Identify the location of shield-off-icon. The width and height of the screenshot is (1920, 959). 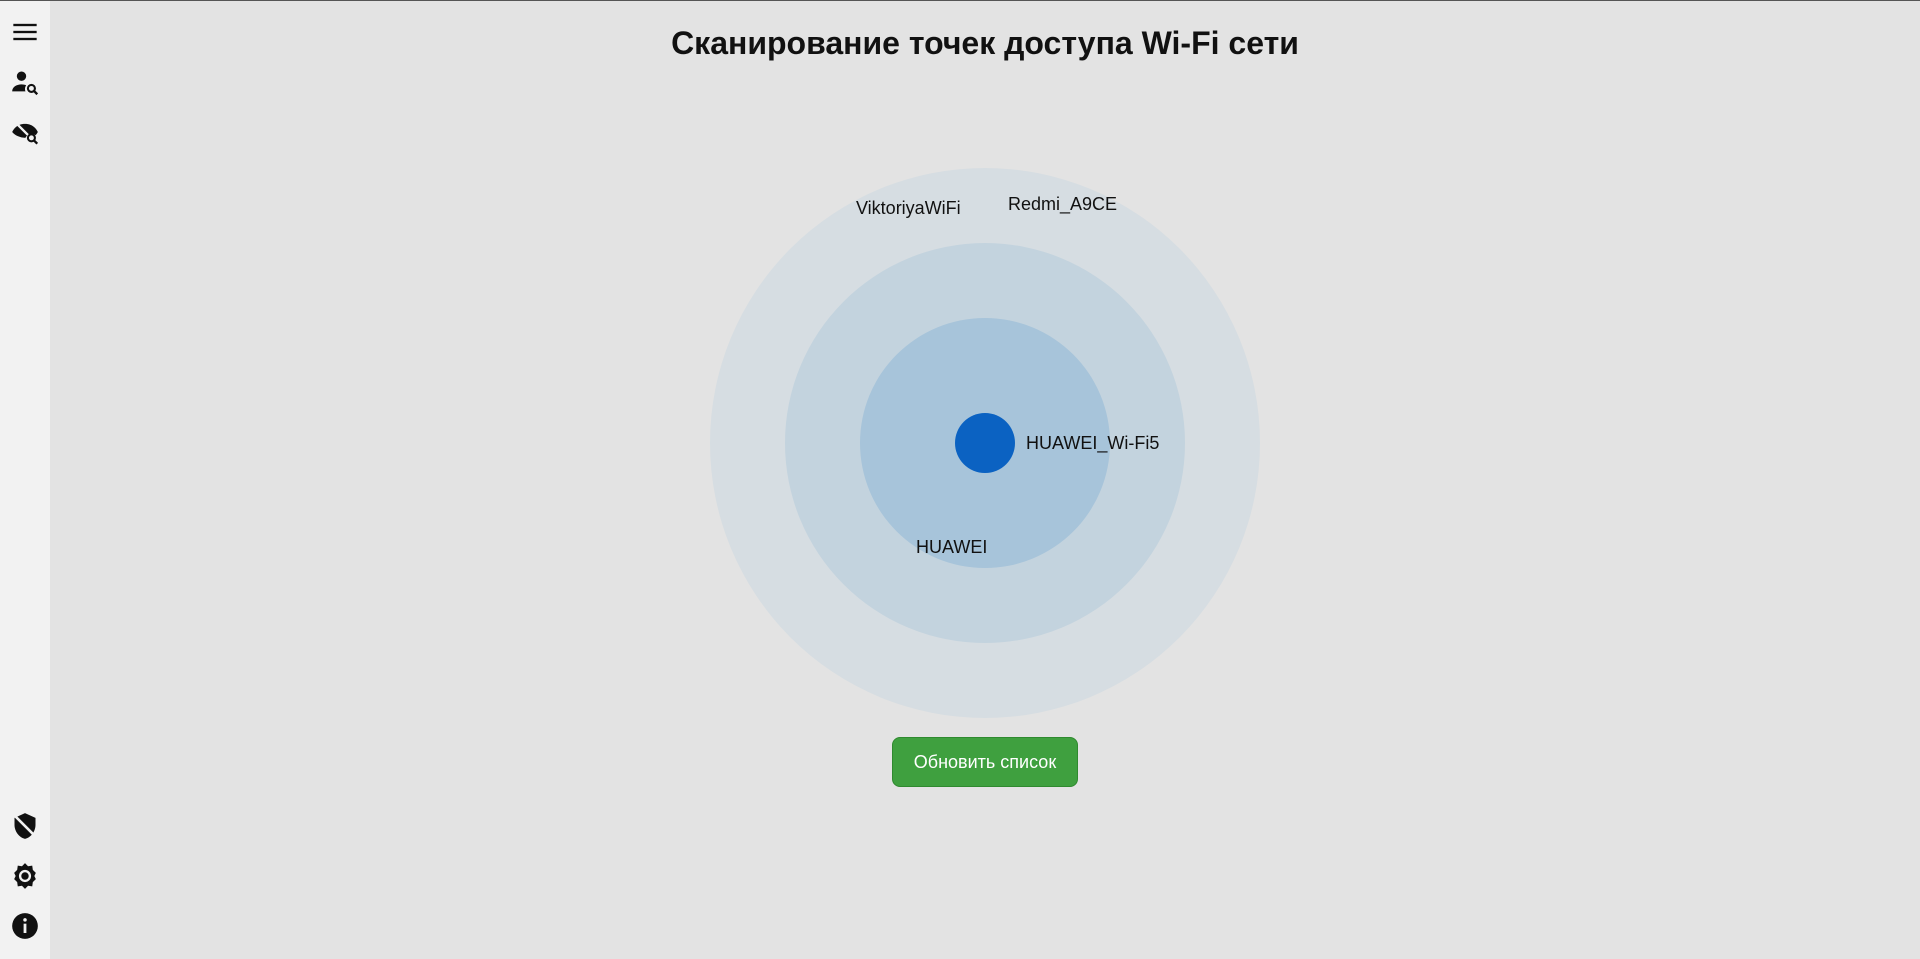
(25, 826).